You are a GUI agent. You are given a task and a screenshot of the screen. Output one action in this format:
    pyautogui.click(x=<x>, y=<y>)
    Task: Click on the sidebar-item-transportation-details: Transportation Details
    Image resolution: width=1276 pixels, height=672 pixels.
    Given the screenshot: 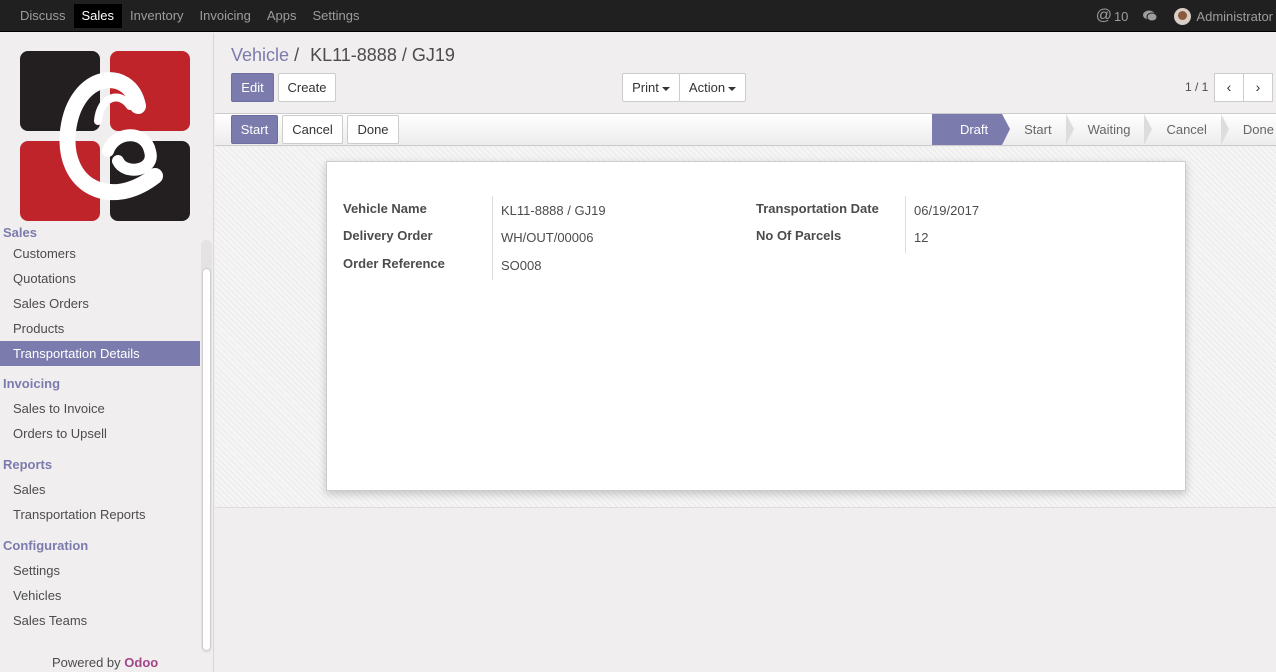 What is the action you would take?
    pyautogui.click(x=100, y=353)
    